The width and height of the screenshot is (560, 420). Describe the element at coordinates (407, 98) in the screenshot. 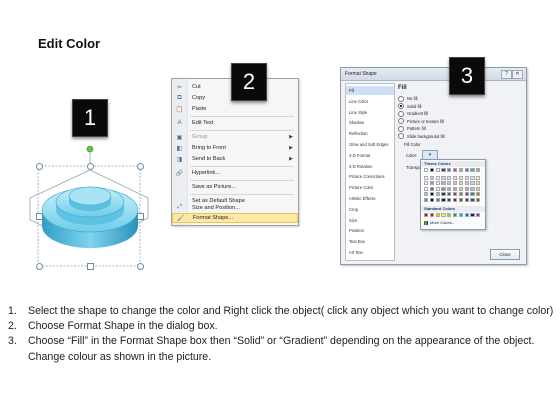

I see `fill-option-no-fill: No fill` at that location.